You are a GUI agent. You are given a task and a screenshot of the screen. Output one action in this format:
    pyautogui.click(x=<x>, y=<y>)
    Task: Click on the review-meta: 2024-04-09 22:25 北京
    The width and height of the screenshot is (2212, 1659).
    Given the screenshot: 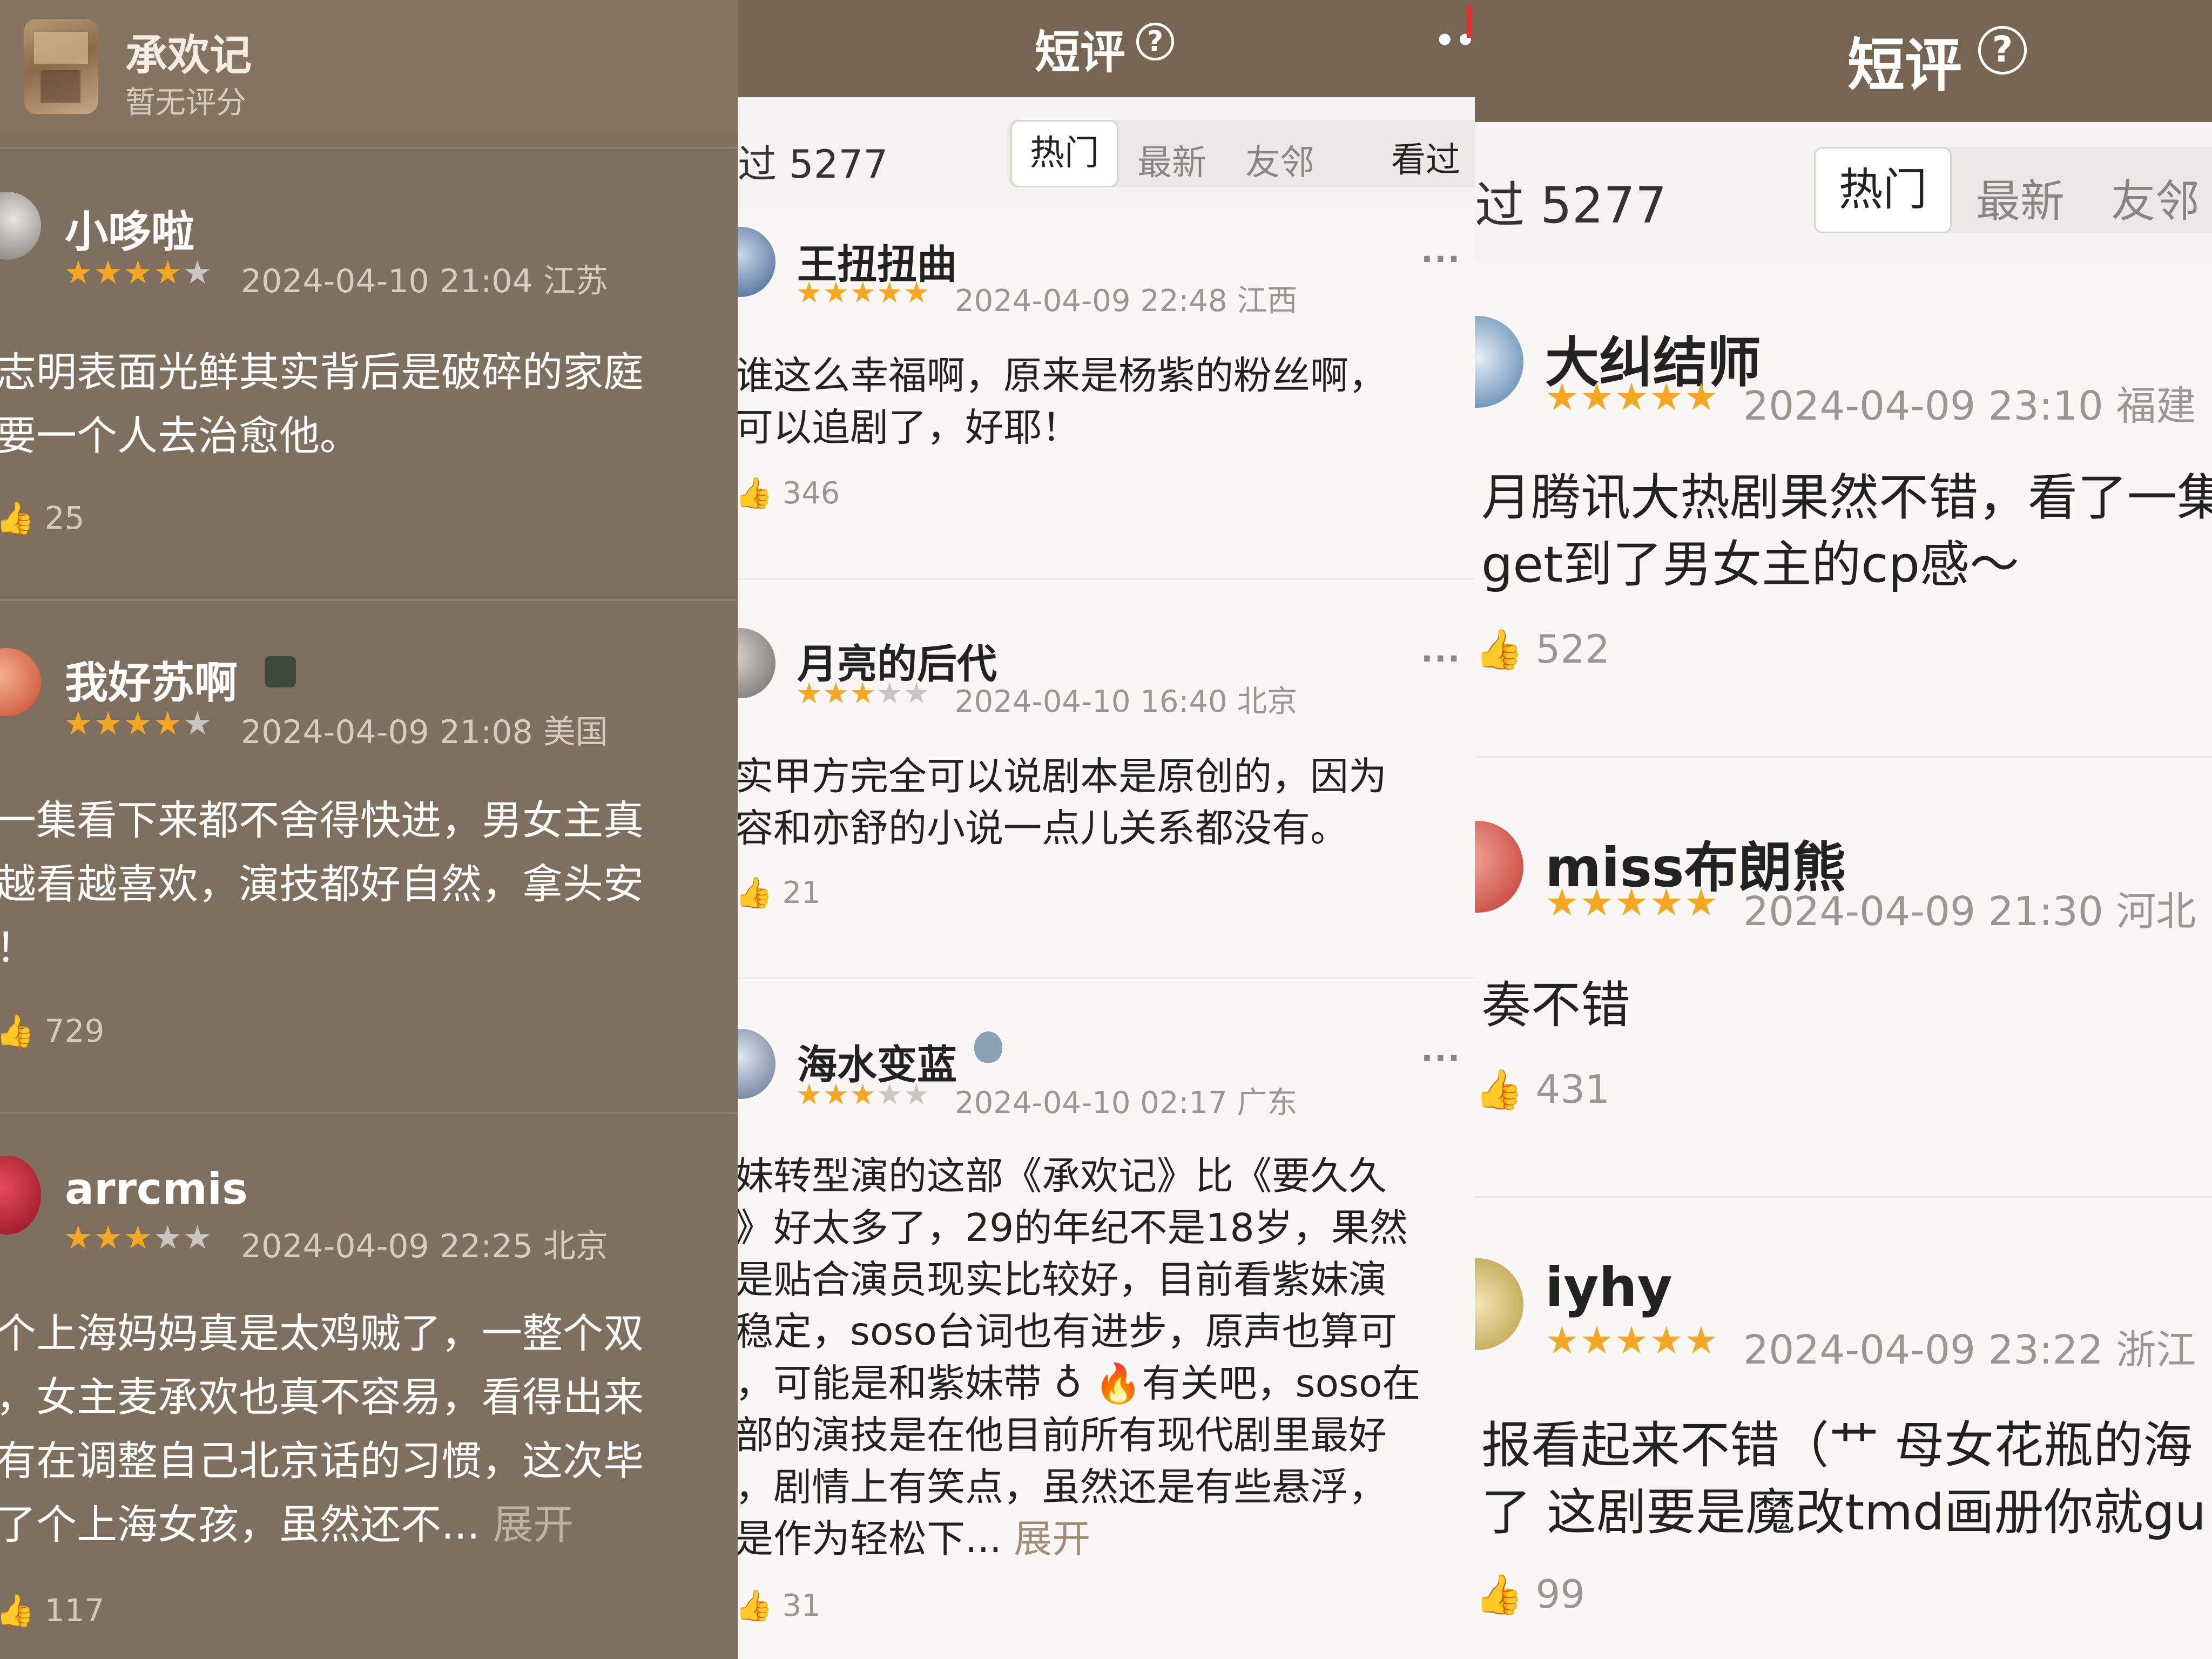 What is the action you would take?
    pyautogui.click(x=424, y=1246)
    